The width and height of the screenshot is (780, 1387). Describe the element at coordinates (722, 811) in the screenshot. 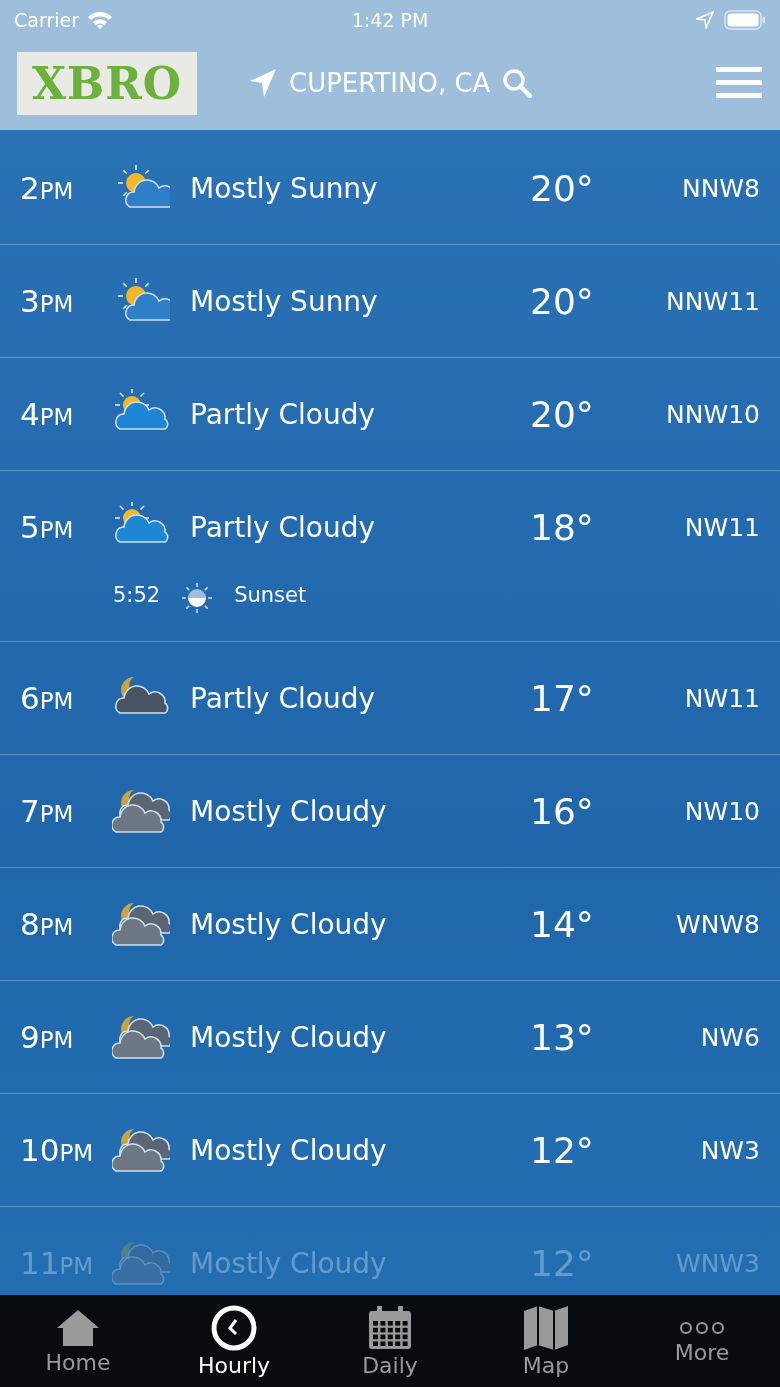

I see `wind-label: NW10` at that location.